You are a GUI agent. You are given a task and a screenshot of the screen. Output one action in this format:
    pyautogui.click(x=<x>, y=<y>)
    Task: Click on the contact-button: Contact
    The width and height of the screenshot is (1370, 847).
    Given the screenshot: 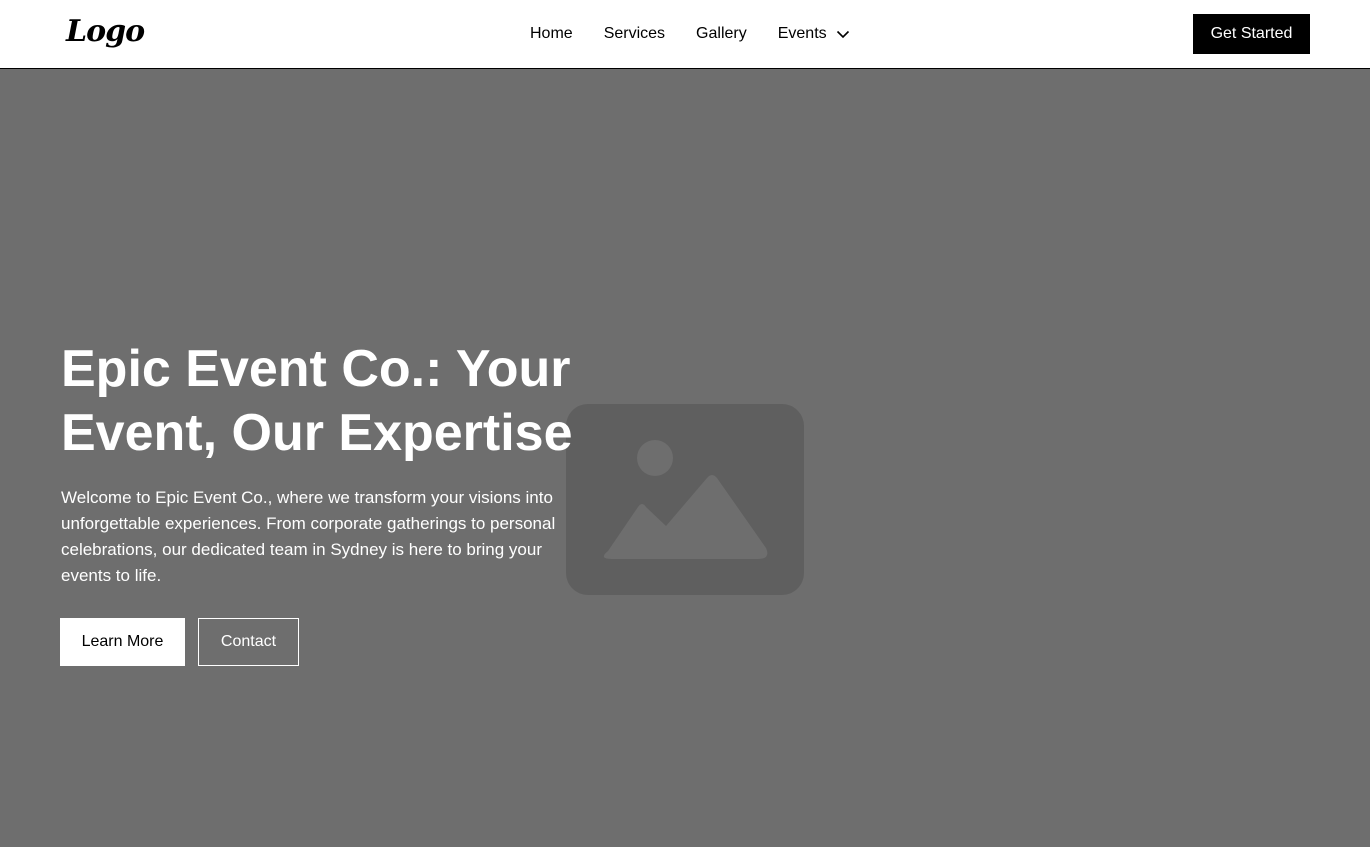 What is the action you would take?
    pyautogui.click(x=248, y=642)
    